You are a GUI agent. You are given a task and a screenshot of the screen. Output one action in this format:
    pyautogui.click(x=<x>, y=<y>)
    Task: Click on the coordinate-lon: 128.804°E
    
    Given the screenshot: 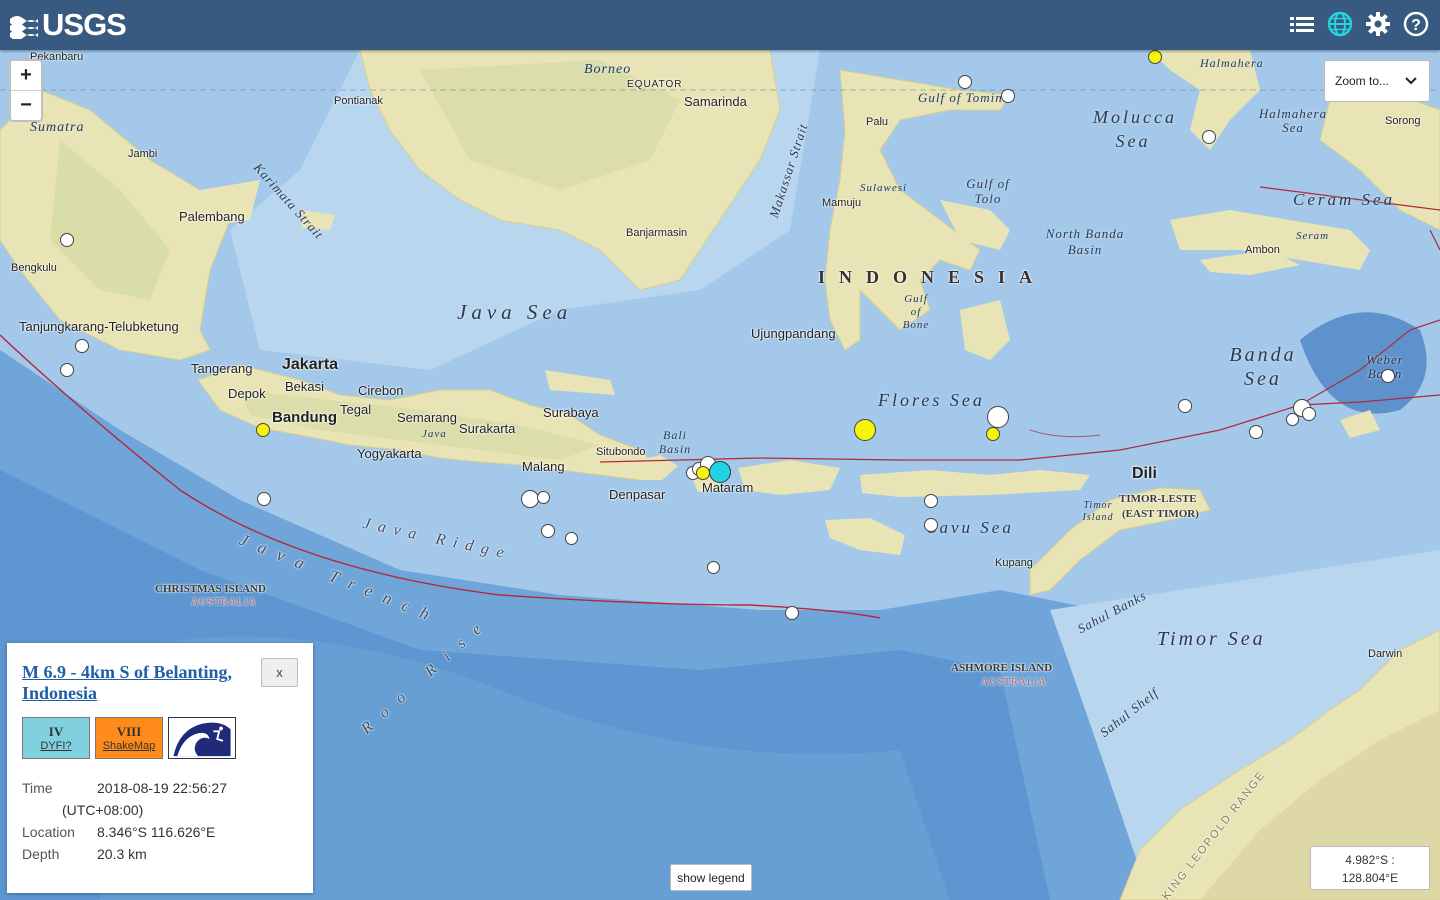 What is the action you would take?
    pyautogui.click(x=1370, y=878)
    